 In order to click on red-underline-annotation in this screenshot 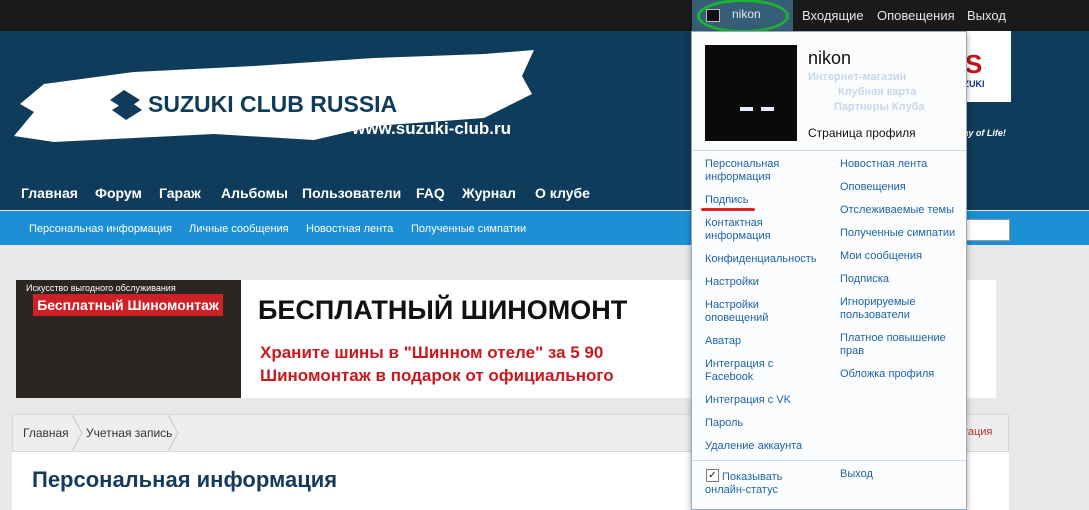, I will do `click(728, 209)`.